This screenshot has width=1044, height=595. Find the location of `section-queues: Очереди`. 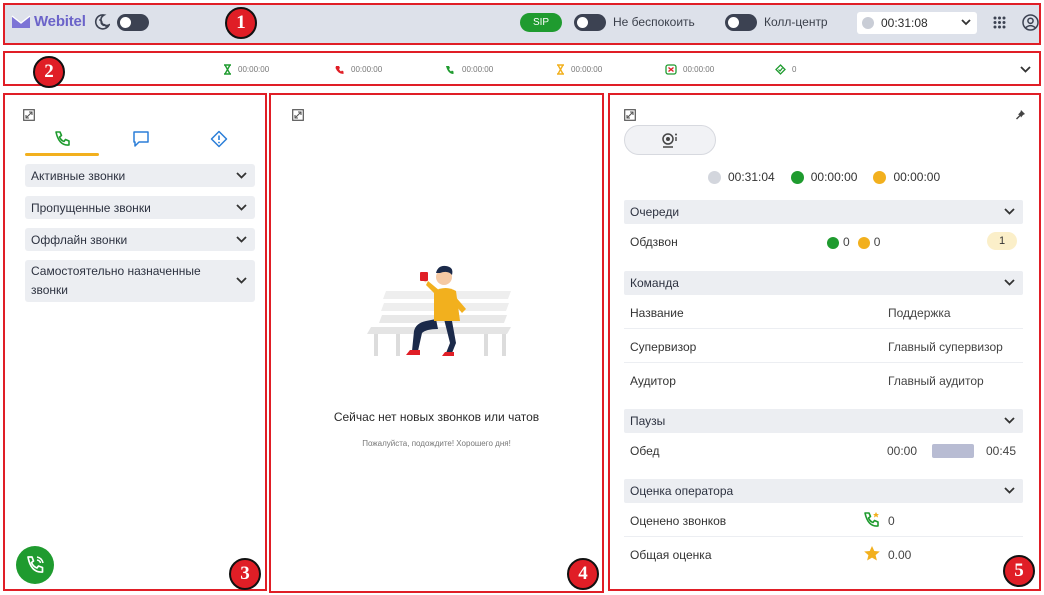

section-queues: Очереди is located at coordinates (823, 212).